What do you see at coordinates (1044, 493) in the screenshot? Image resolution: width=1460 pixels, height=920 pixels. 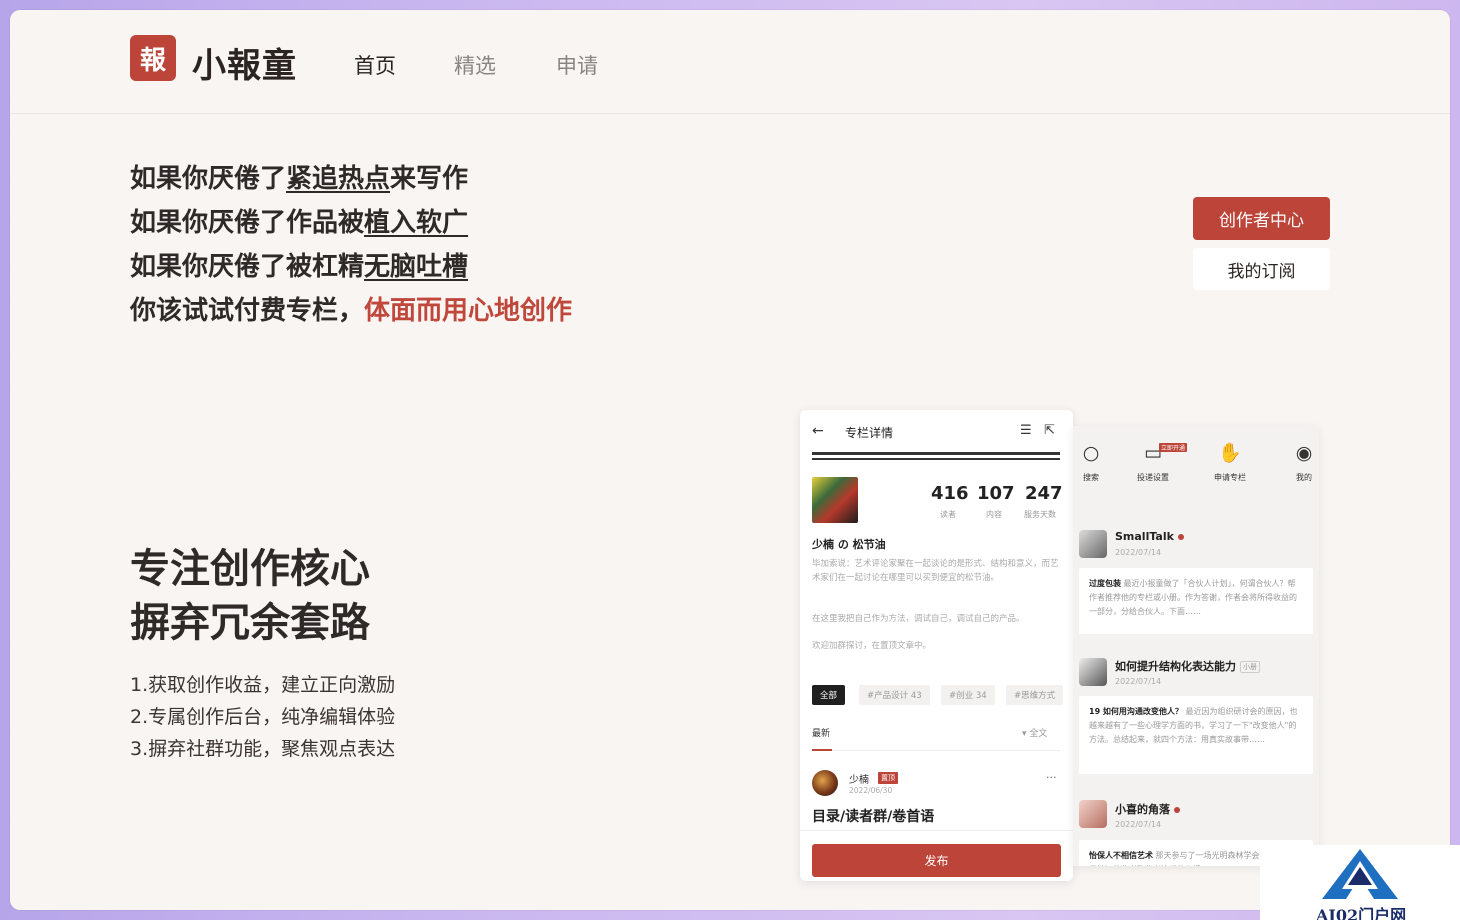 I see `stat-days-value: 247` at bounding box center [1044, 493].